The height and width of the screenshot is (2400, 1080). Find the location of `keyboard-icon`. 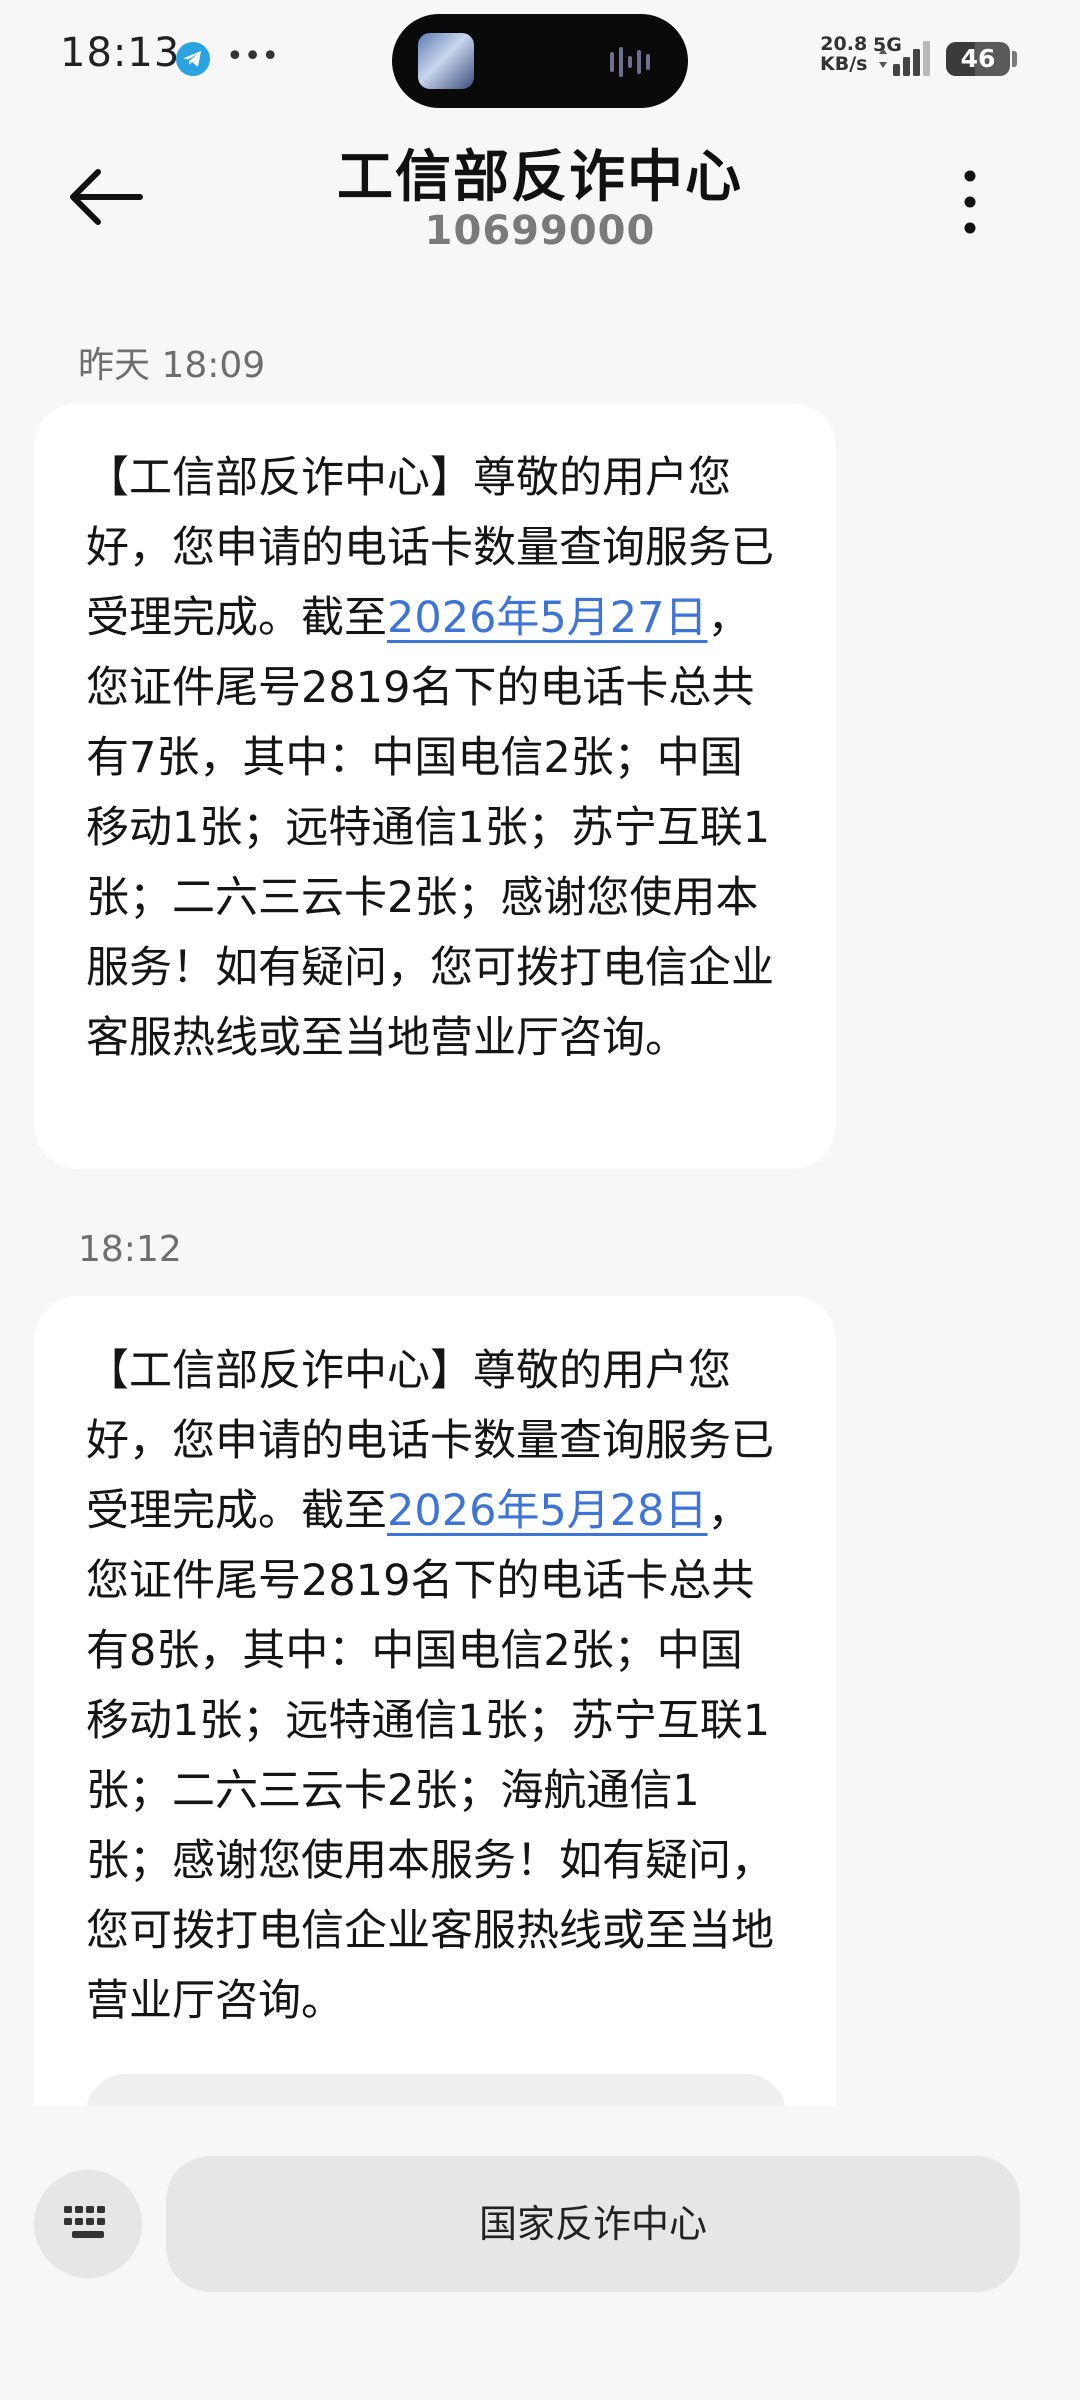

keyboard-icon is located at coordinates (84, 2222).